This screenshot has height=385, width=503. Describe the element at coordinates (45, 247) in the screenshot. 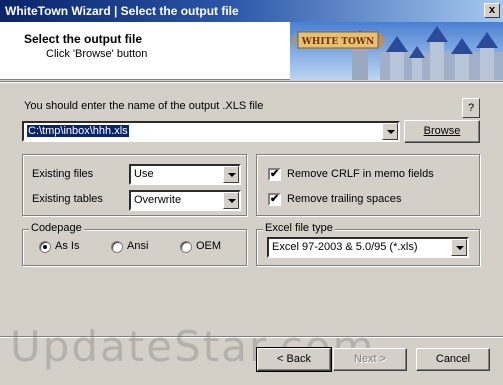

I see `codepage-radio-as-is` at that location.